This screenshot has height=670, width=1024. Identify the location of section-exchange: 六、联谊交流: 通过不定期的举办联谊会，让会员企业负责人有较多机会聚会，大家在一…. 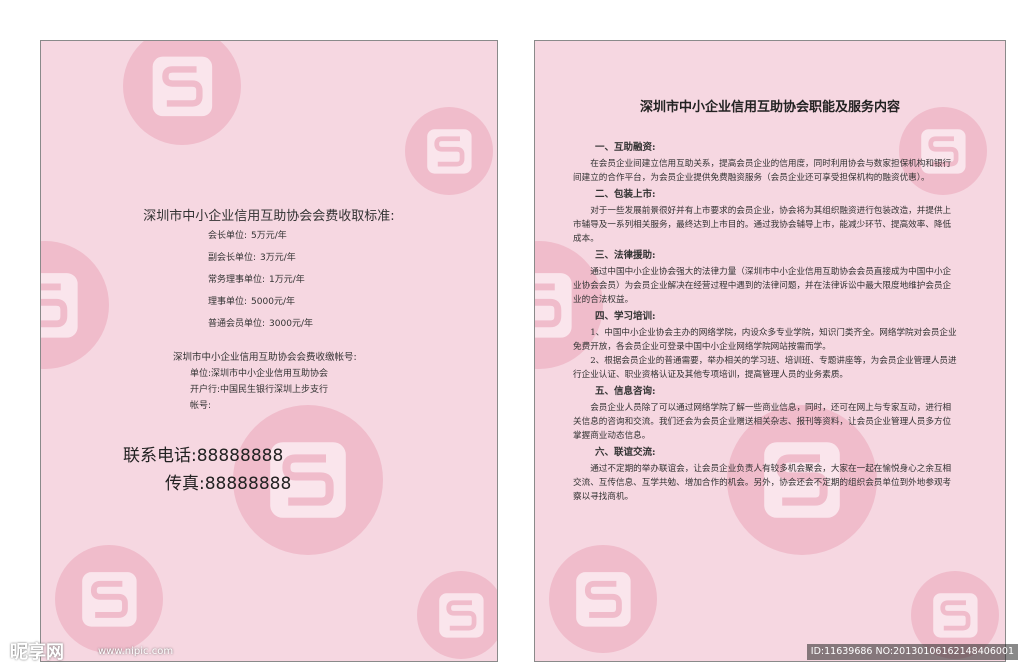
(765, 475).